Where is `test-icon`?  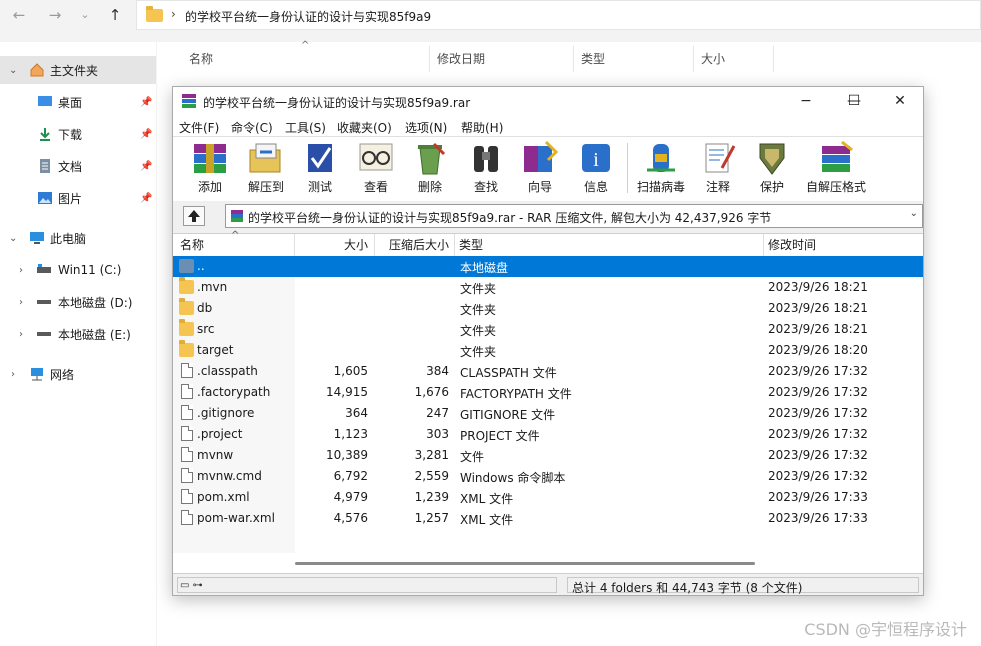
test-icon is located at coordinates (320, 158).